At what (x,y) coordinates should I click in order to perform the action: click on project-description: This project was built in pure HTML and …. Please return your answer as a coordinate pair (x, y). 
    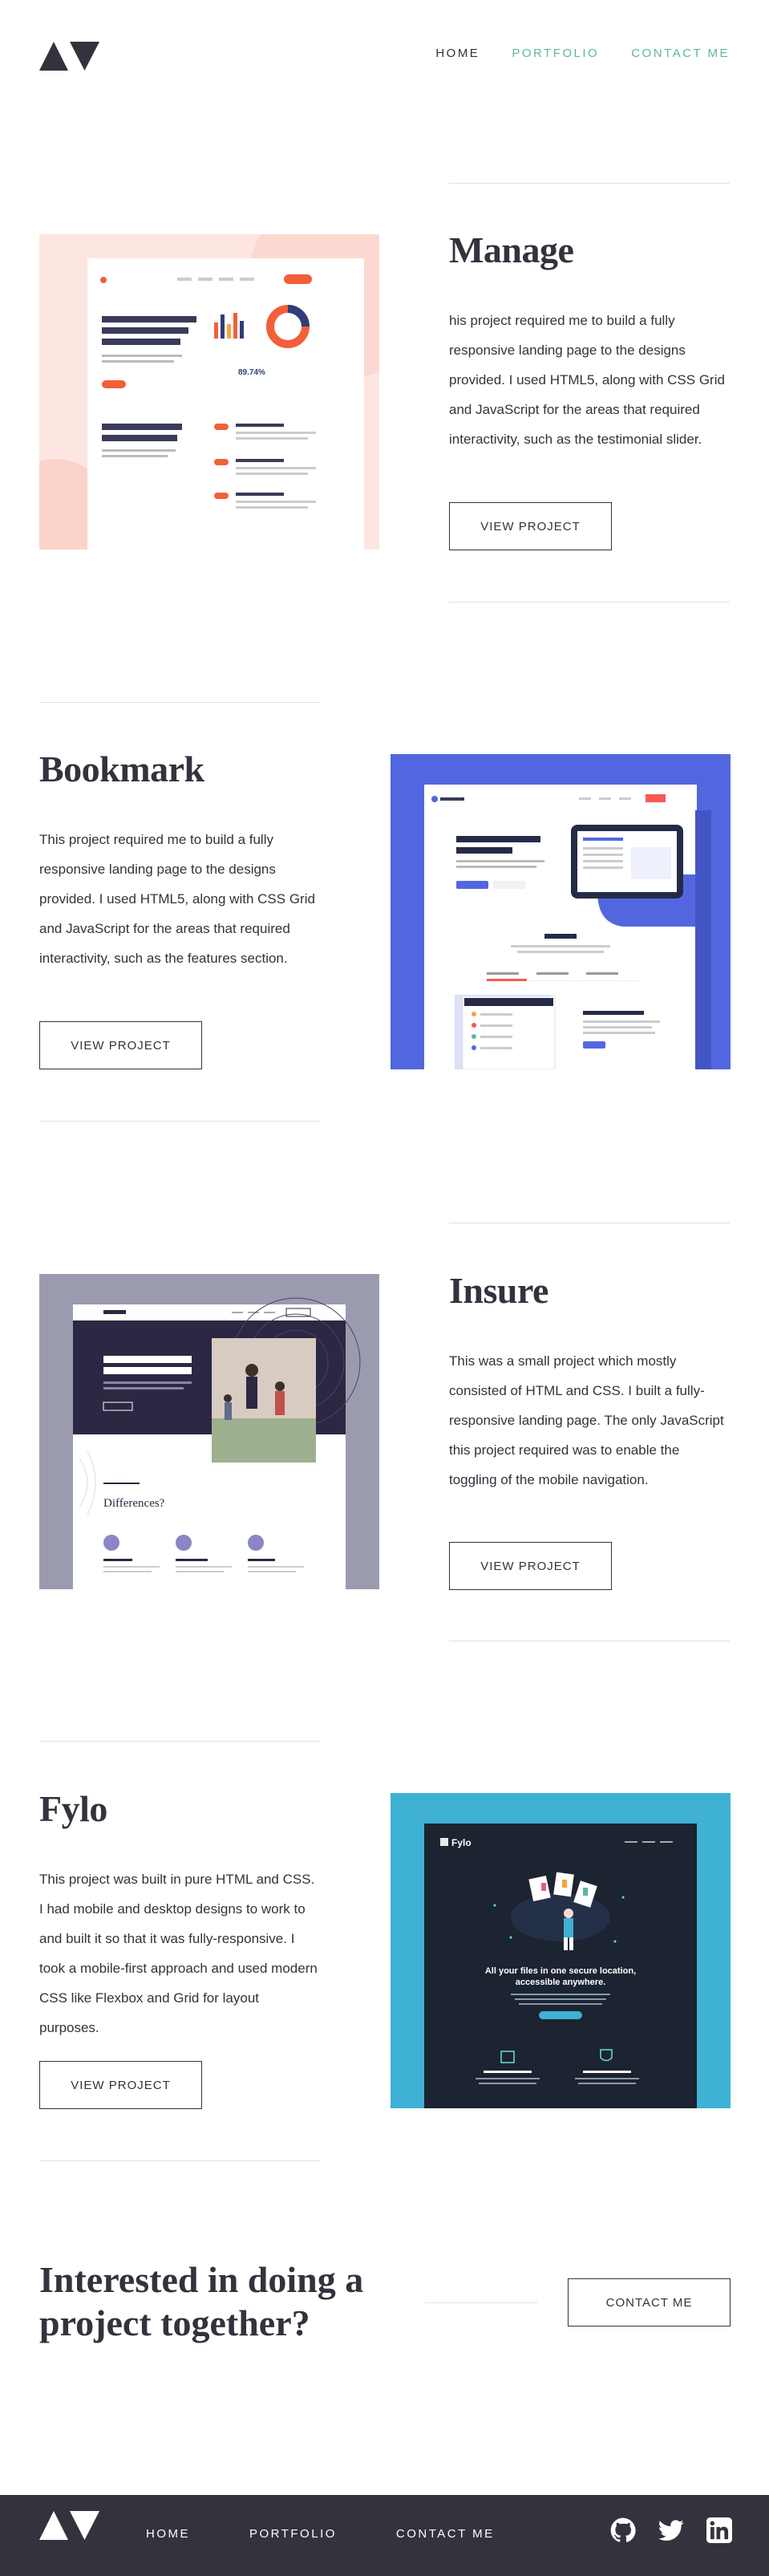
    Looking at the image, I should click on (178, 1954).